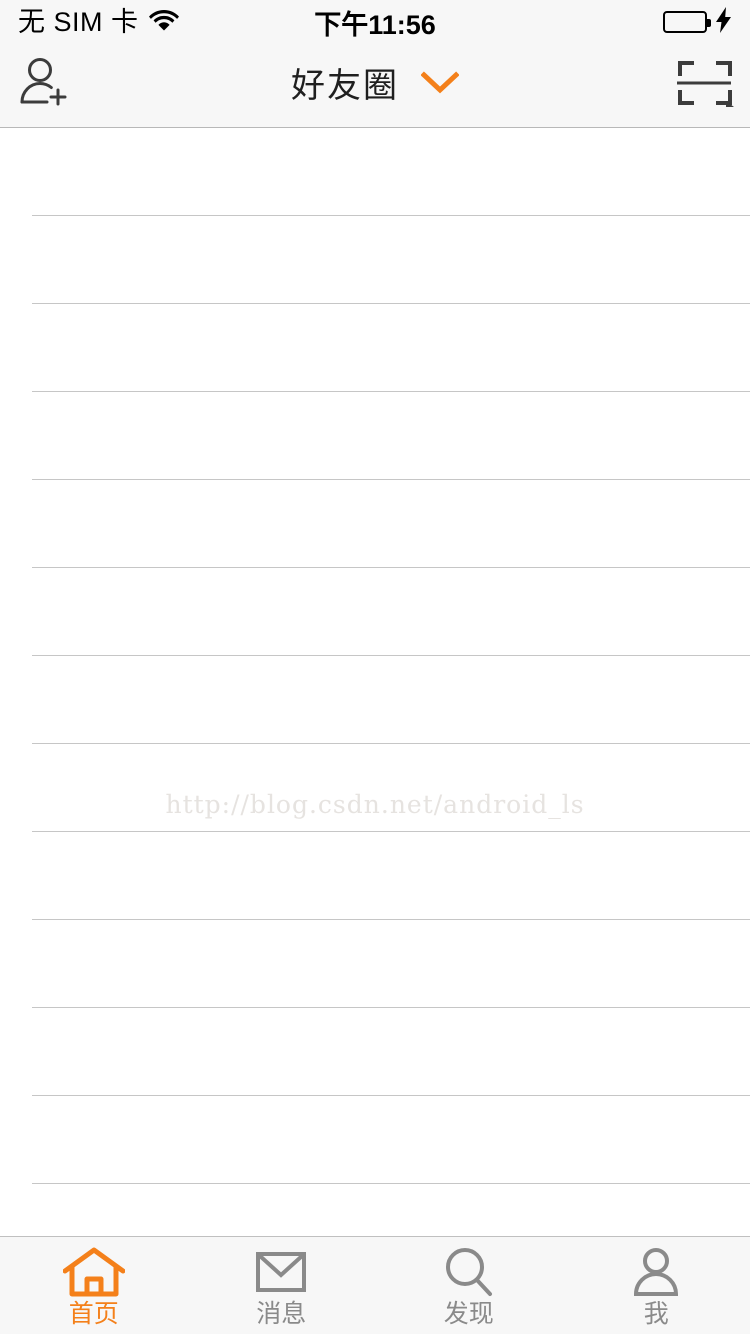  I want to click on status-bar-right, so click(697, 22).